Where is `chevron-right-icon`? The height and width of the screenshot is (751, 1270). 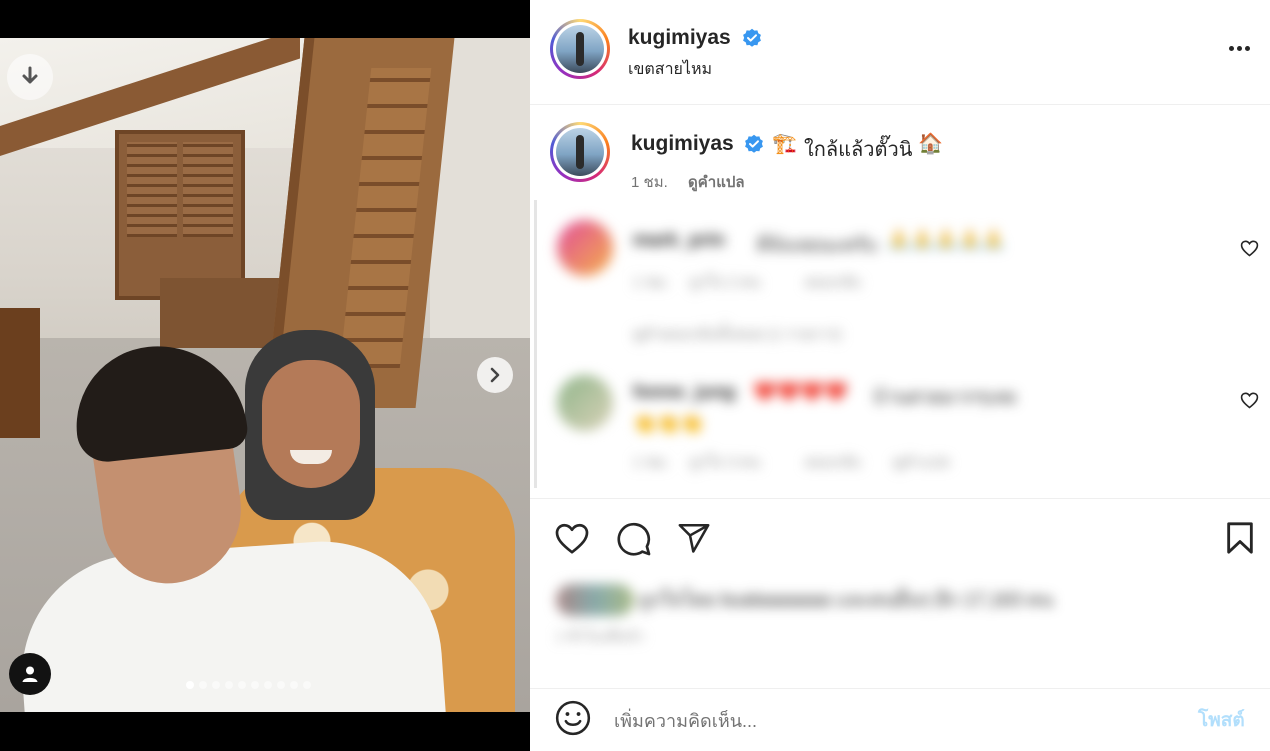
chevron-right-icon is located at coordinates (495, 375).